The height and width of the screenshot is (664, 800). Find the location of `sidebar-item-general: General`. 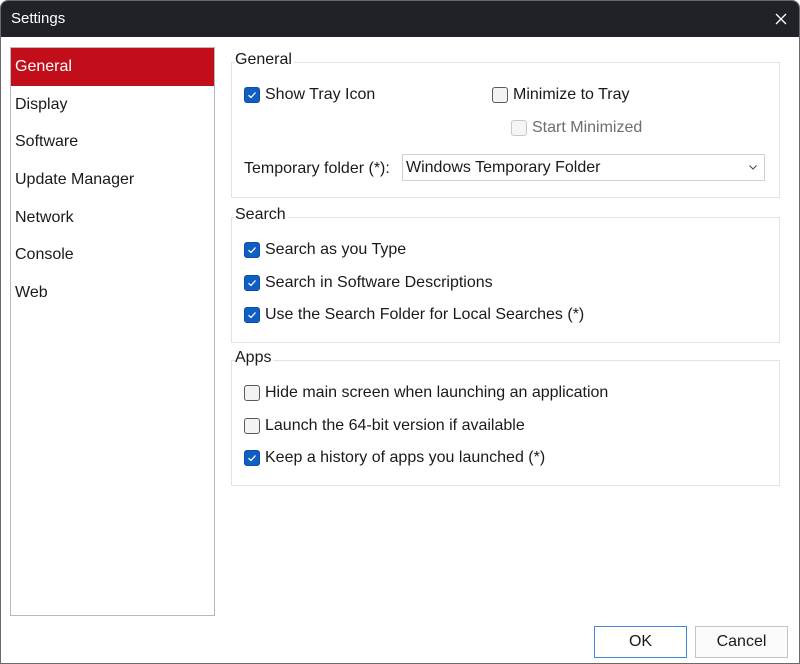

sidebar-item-general: General is located at coordinates (112, 67).